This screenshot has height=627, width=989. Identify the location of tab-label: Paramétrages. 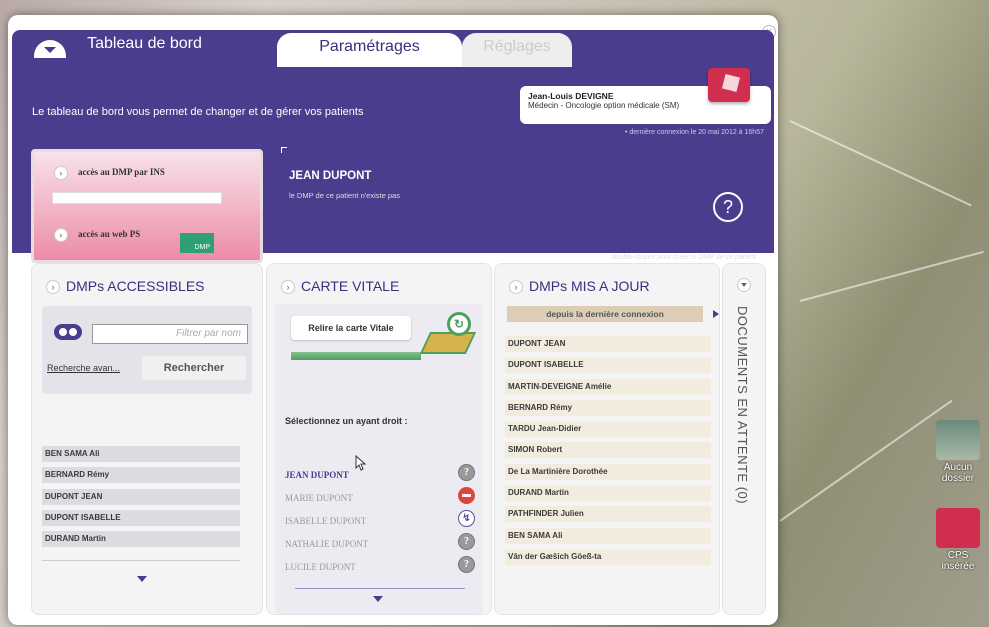
(369, 46).